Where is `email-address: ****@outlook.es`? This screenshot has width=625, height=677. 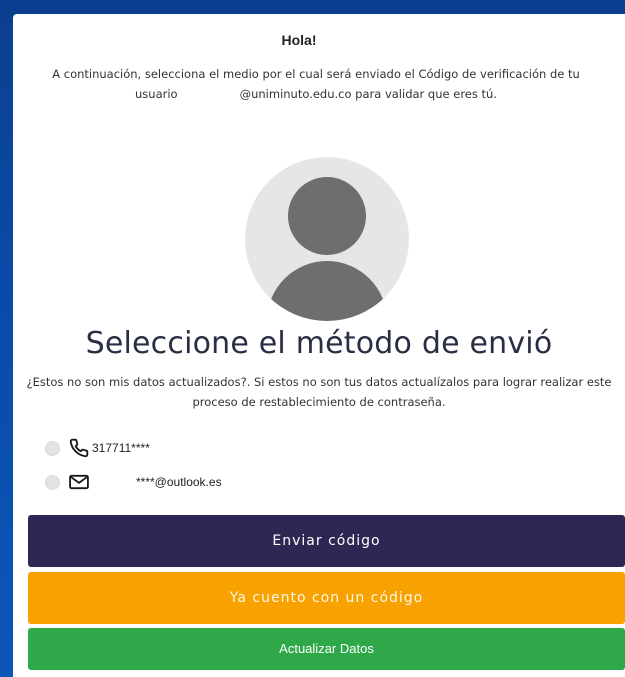 email-address: ****@outlook.es is located at coordinates (179, 482).